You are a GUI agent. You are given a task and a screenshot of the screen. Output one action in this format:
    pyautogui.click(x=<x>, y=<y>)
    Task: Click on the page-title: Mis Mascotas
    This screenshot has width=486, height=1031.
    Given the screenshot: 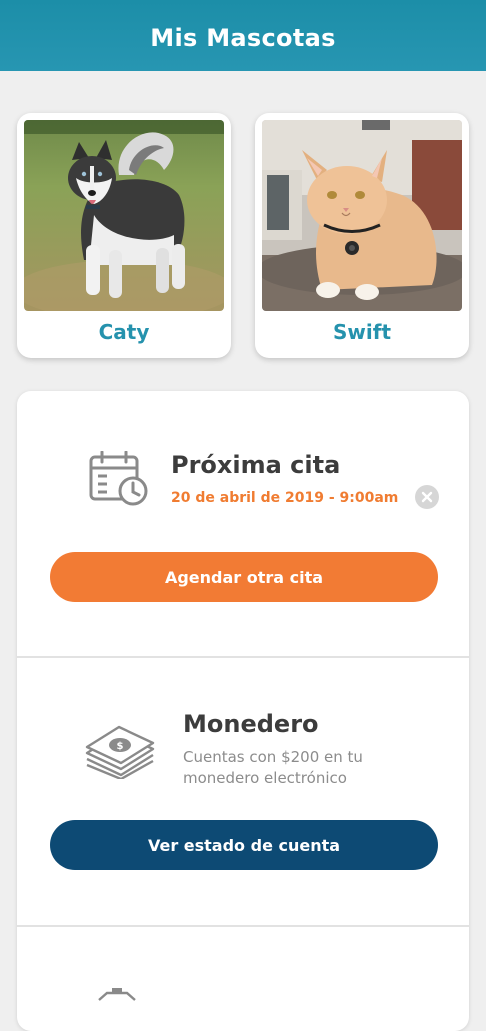 What is the action you would take?
    pyautogui.click(x=243, y=37)
    